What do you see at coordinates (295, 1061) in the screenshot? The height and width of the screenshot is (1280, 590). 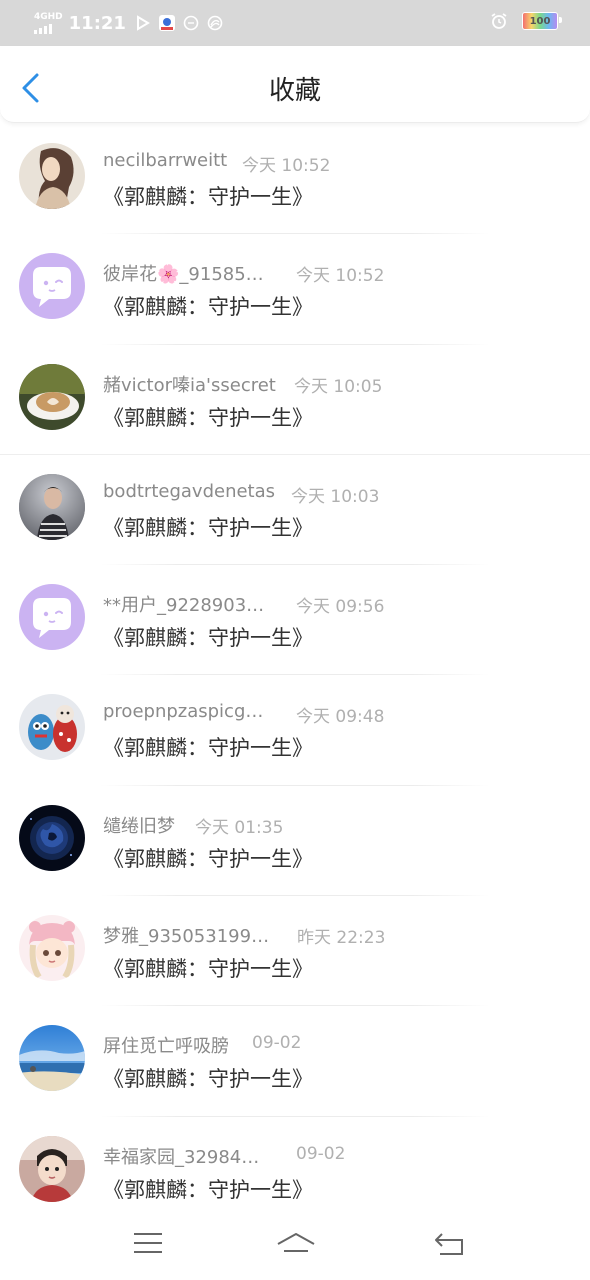 I see `list-item: 屏住觅亡呼吸膀 09-02 《郭麒麟：守护一生》` at bounding box center [295, 1061].